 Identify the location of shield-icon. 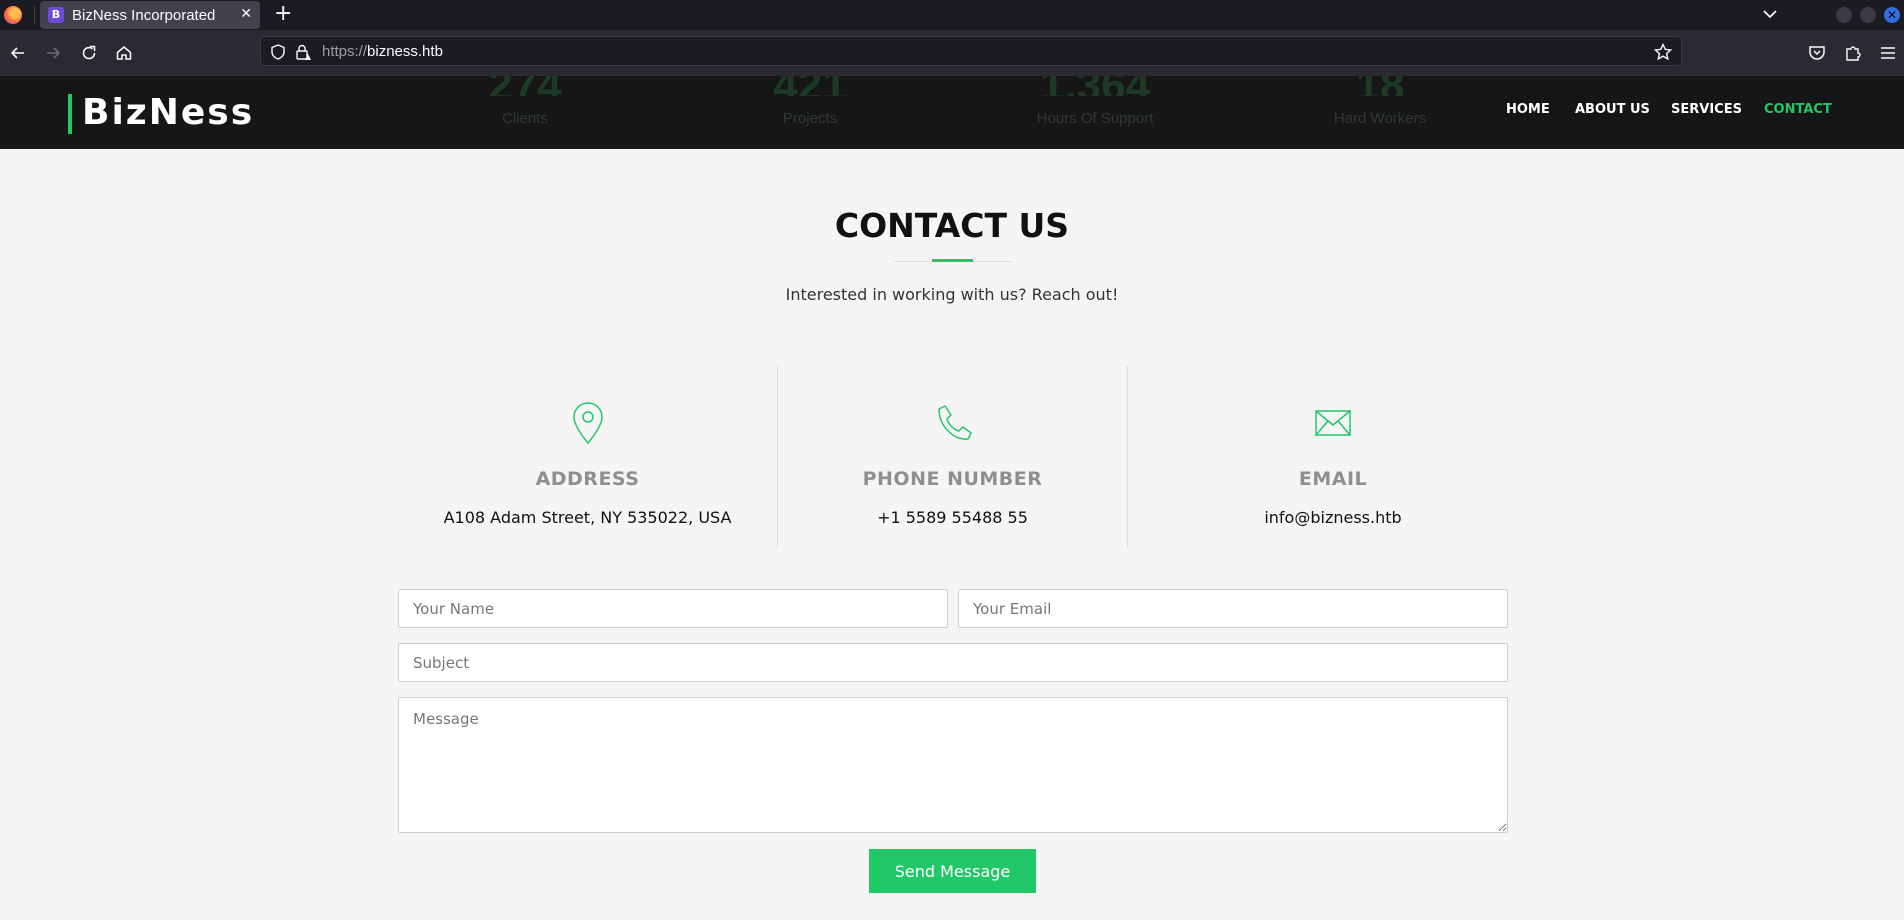
(278, 52).